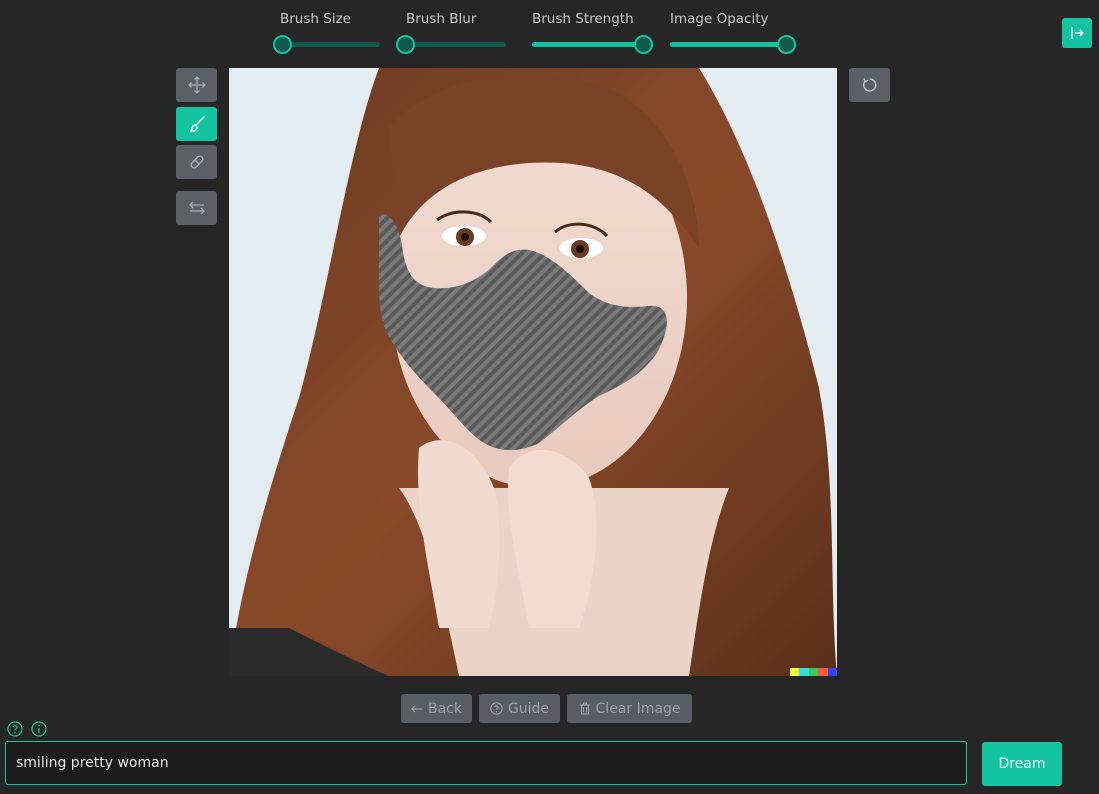 This screenshot has width=1099, height=794. What do you see at coordinates (326, 33) in the screenshot?
I see `brush-size-slider: Brush Size` at bounding box center [326, 33].